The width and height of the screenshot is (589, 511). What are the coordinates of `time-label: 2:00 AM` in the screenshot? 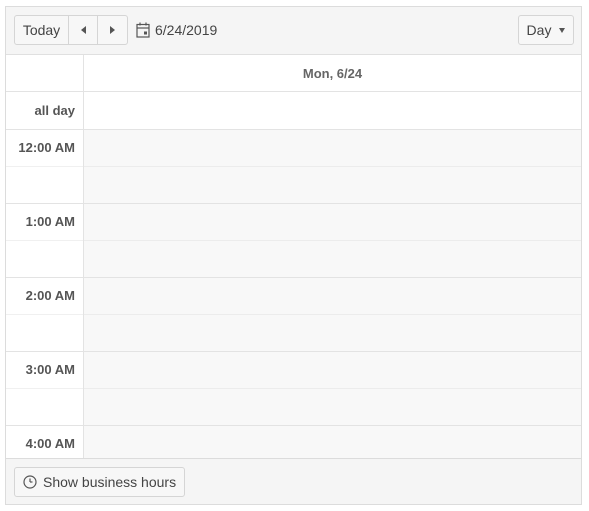 It's located at (50, 295).